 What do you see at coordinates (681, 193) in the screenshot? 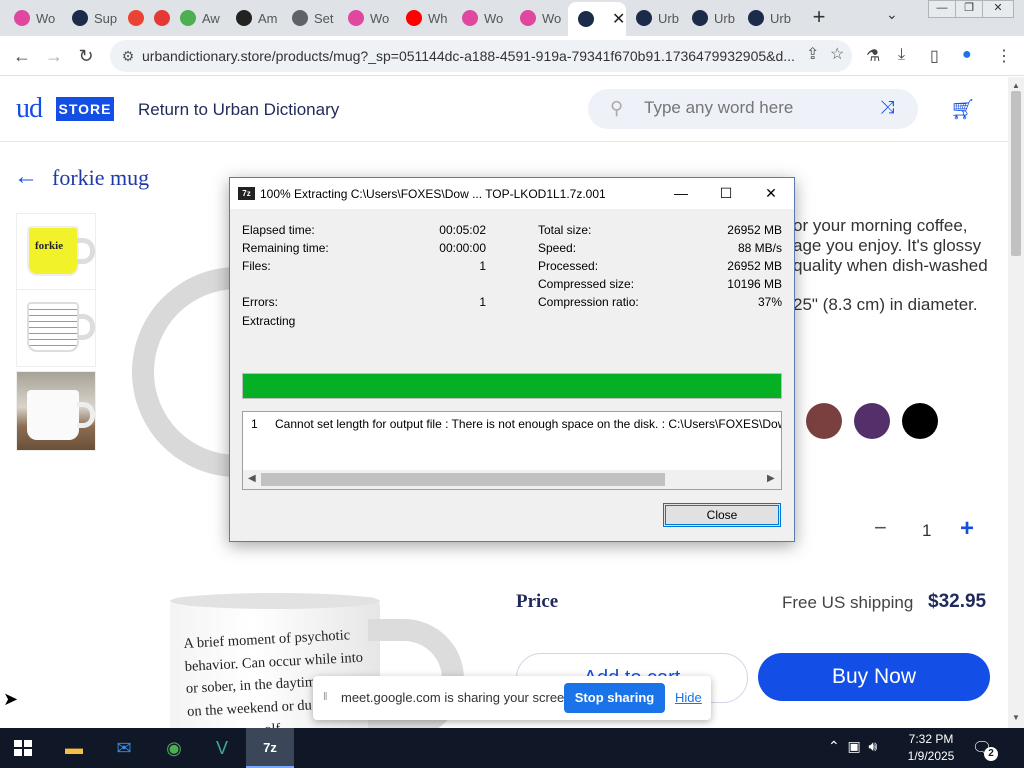
I see `minimize-icon: —` at bounding box center [681, 193].